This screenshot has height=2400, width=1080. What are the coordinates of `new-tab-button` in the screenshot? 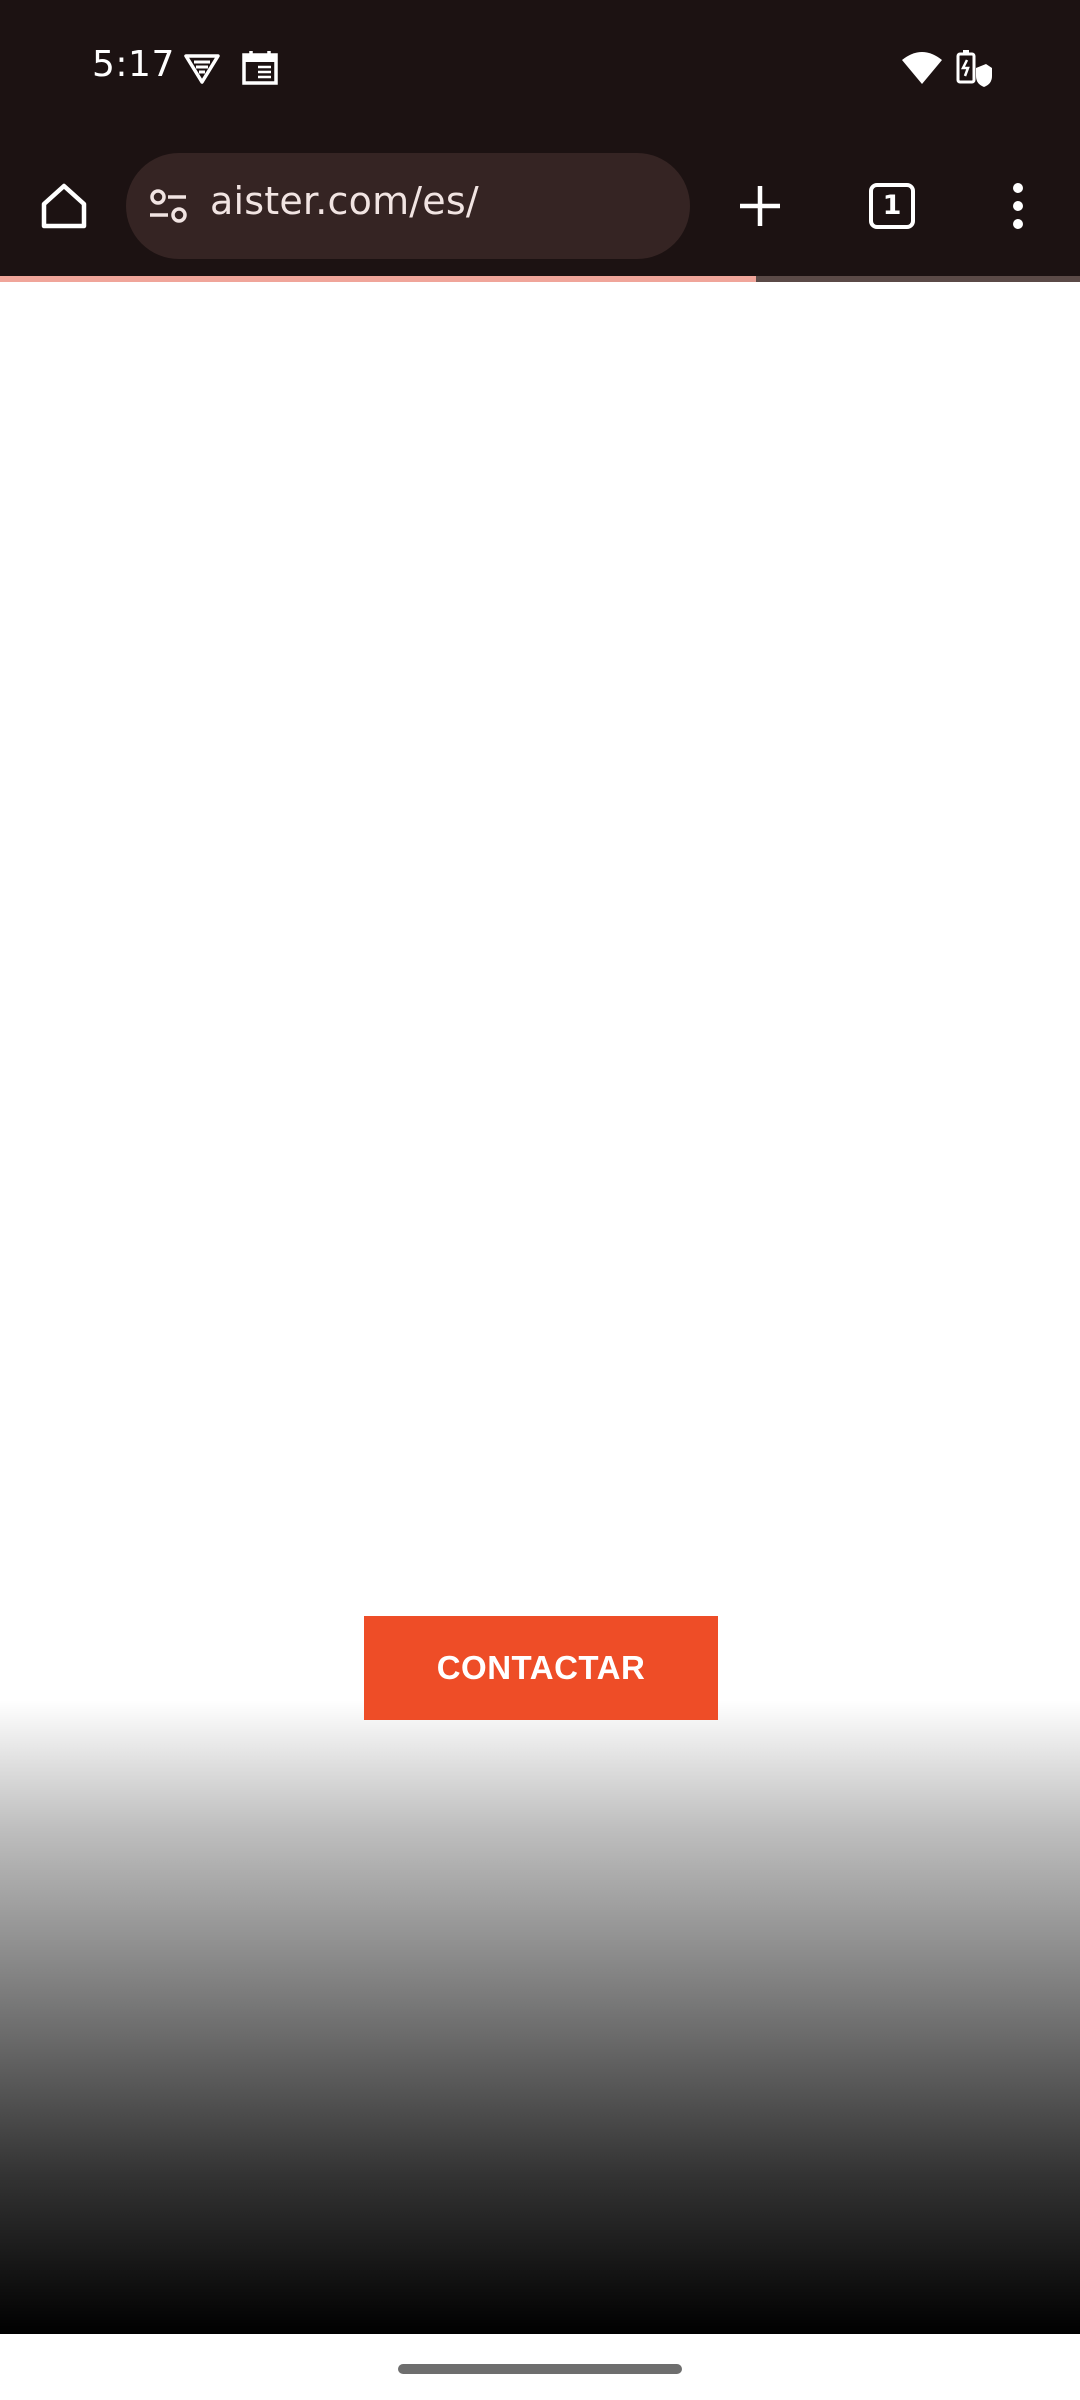 It's located at (760, 206).